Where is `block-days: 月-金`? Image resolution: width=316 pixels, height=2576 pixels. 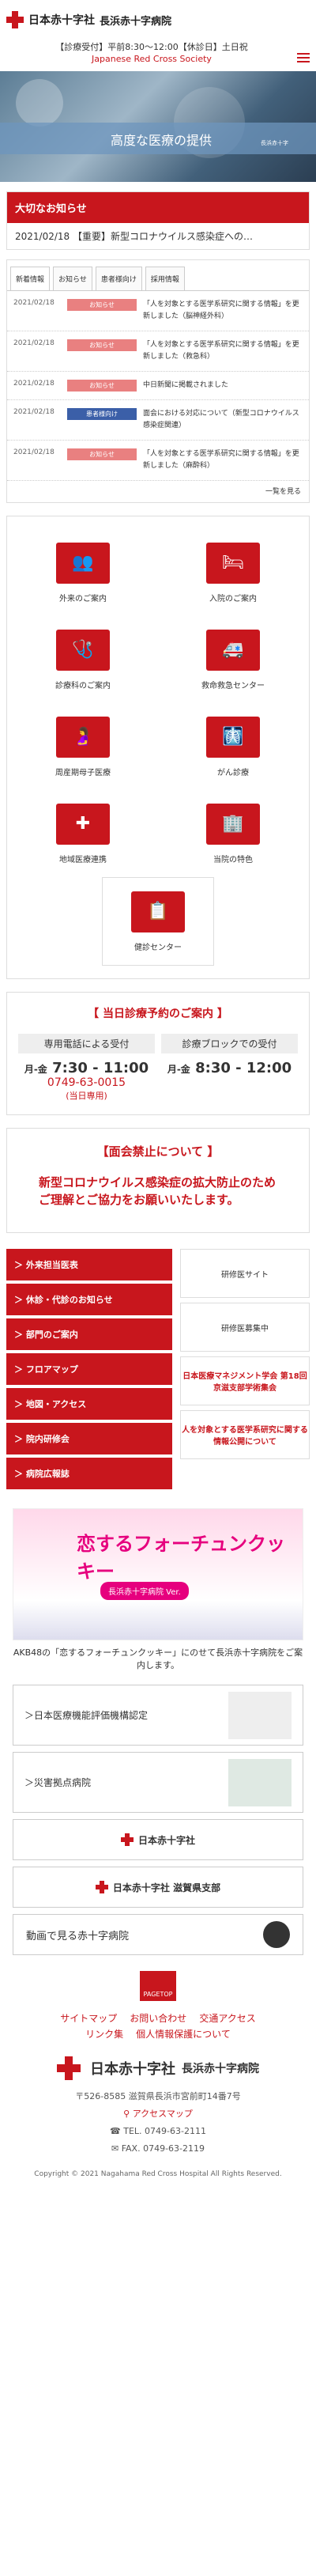 block-days: 月-金 is located at coordinates (178, 1070).